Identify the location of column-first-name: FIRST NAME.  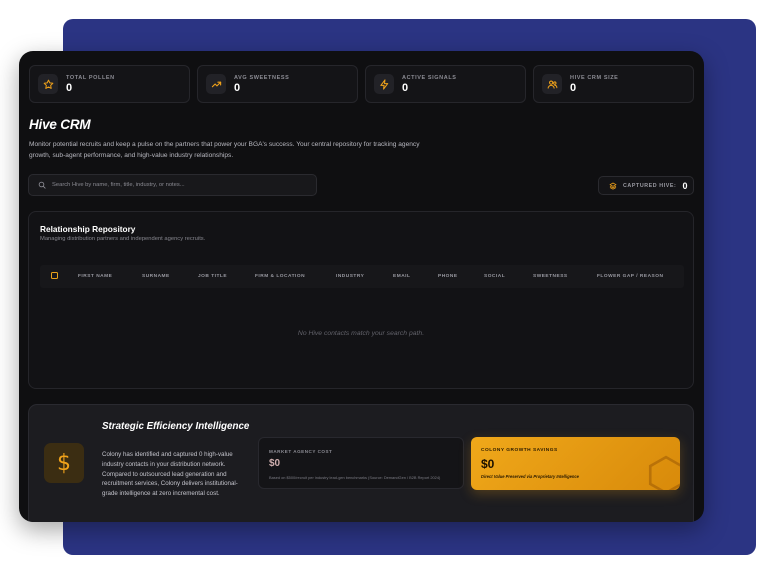
(95, 276).